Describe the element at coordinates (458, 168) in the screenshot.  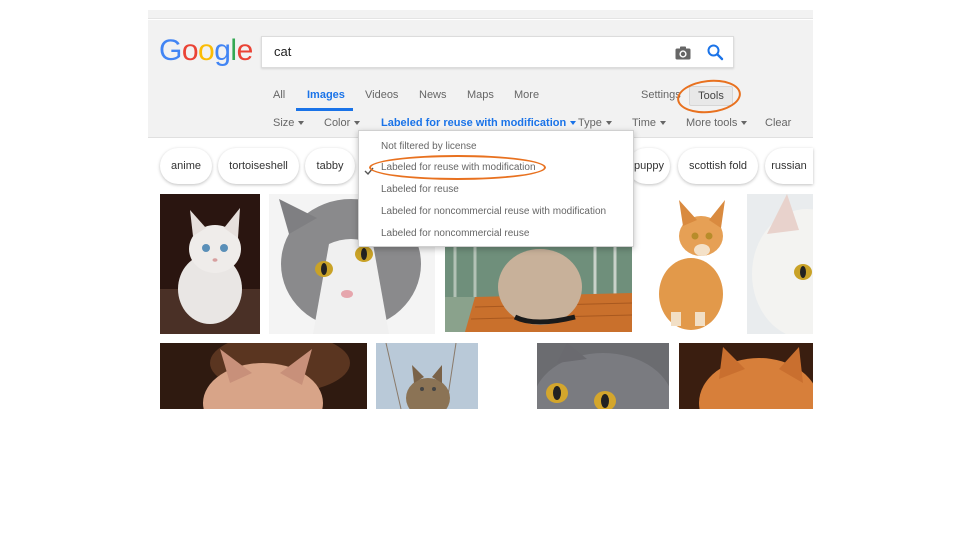
I see `menu-item-reuse-with-modification: Labeled for reuse with modification` at that location.